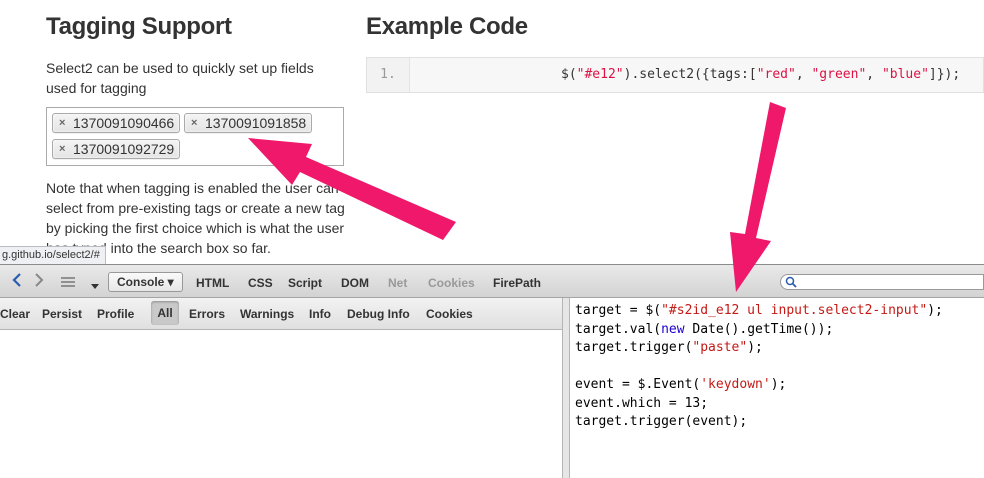 The width and height of the screenshot is (984, 478). I want to click on annotation-arrow-left, so click(352, 189).